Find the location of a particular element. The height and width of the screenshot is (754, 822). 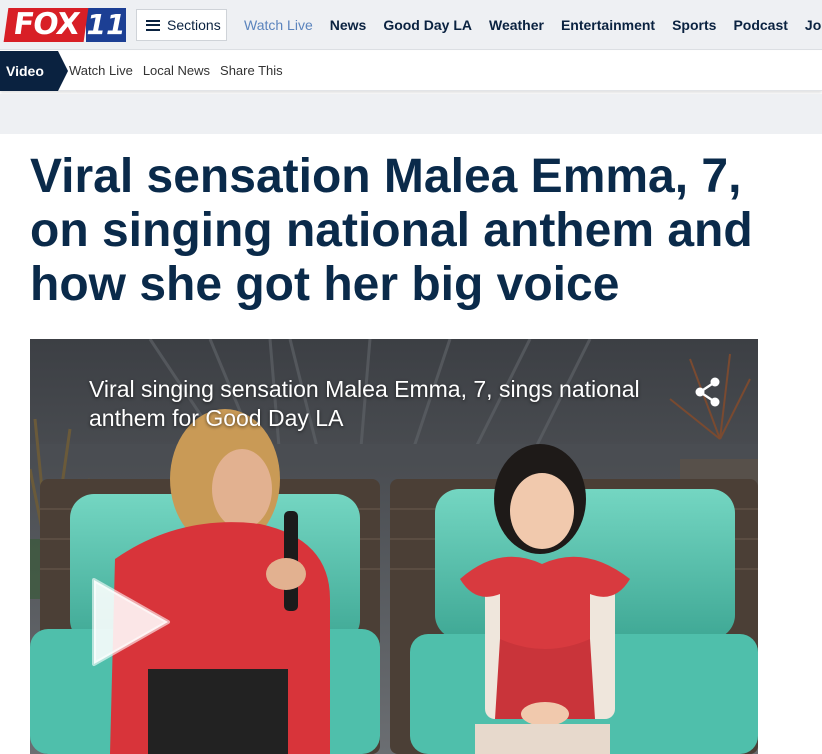

nav-link-jobs: Jobs is located at coordinates (813, 25).